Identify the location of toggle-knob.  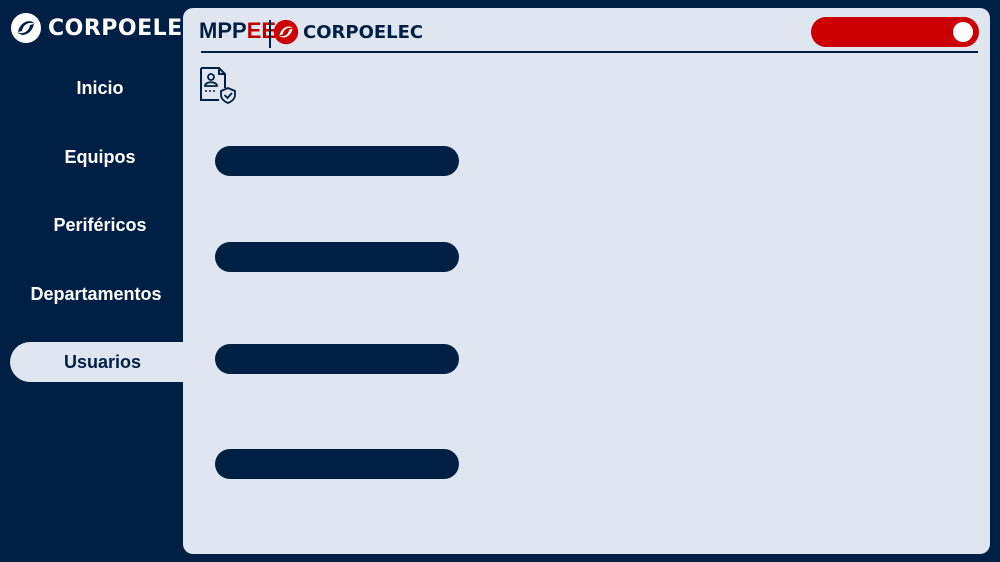
(963, 32).